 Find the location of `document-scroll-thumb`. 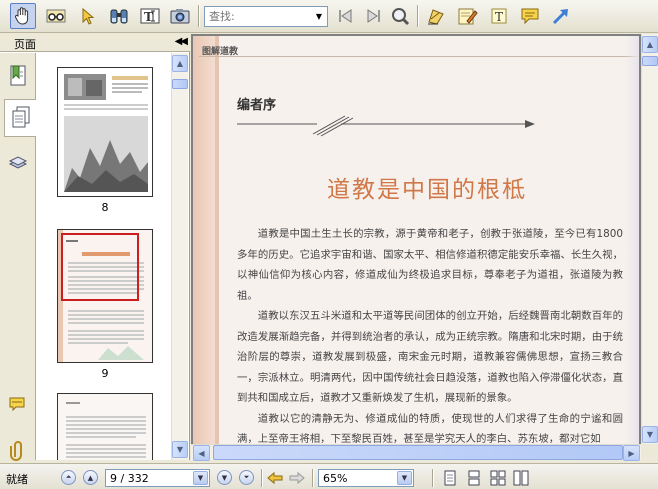

document-scroll-thumb is located at coordinates (650, 61).